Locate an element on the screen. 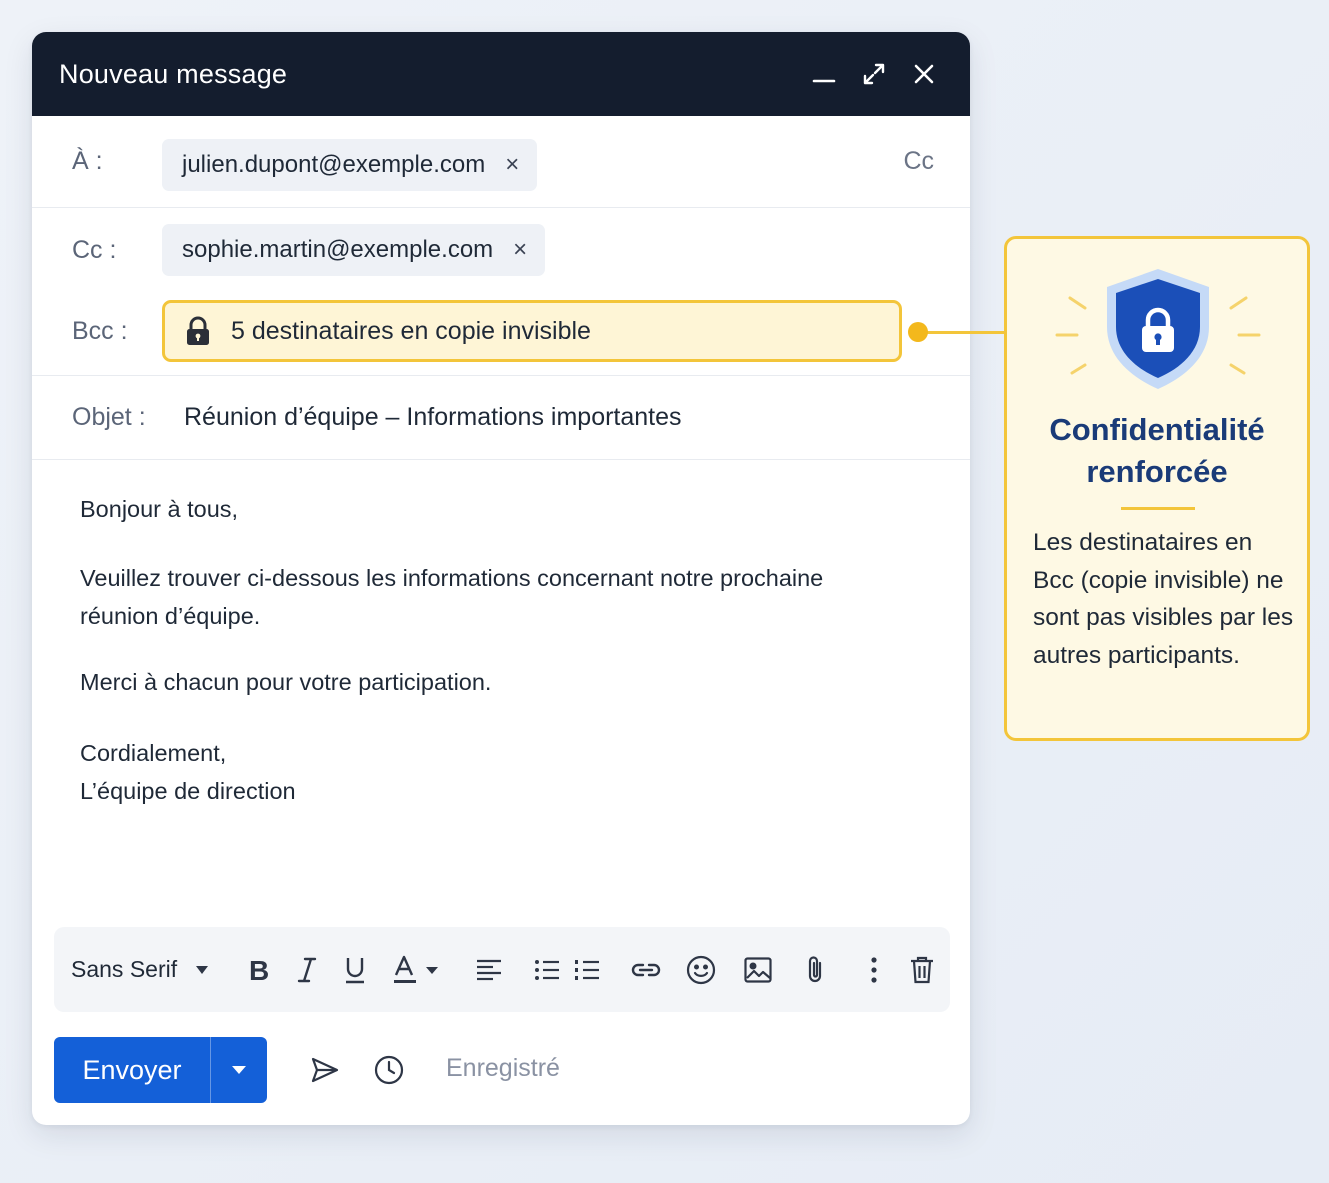 The width and height of the screenshot is (1329, 1183). lock-icon is located at coordinates (198, 331).